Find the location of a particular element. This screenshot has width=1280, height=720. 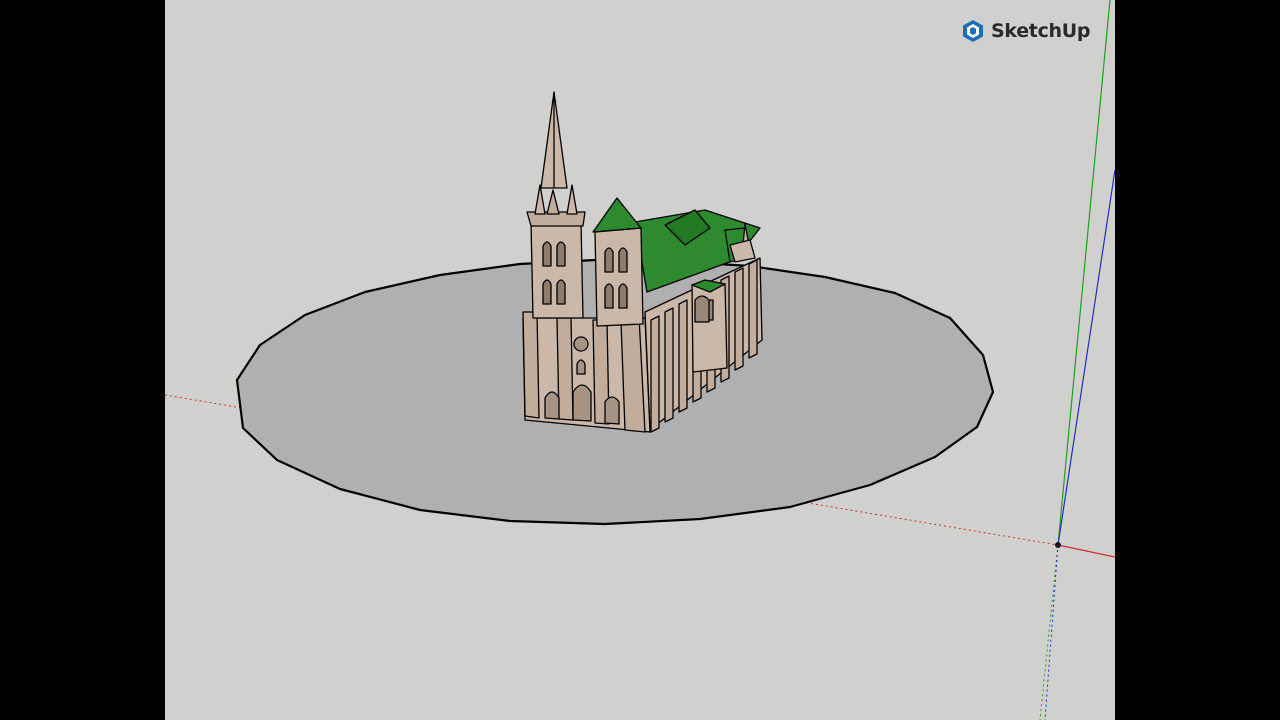

sketchup-logo: SketchUp is located at coordinates (1026, 31).